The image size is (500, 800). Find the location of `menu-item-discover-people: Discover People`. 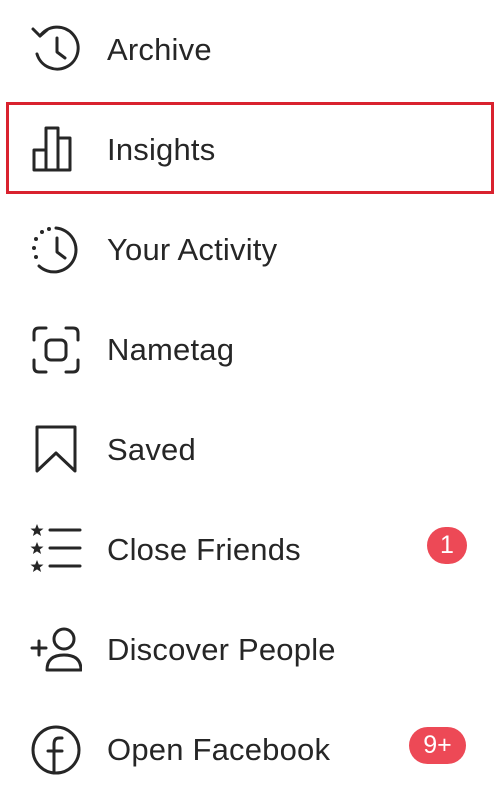

menu-item-discover-people: Discover People is located at coordinates (250, 650).